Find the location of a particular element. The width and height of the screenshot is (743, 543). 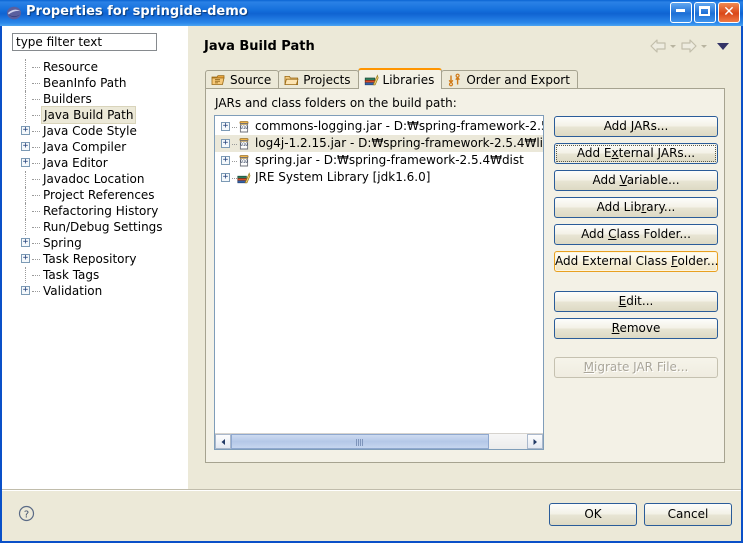

sidebar-item-builders: Builders is located at coordinates (95, 99).